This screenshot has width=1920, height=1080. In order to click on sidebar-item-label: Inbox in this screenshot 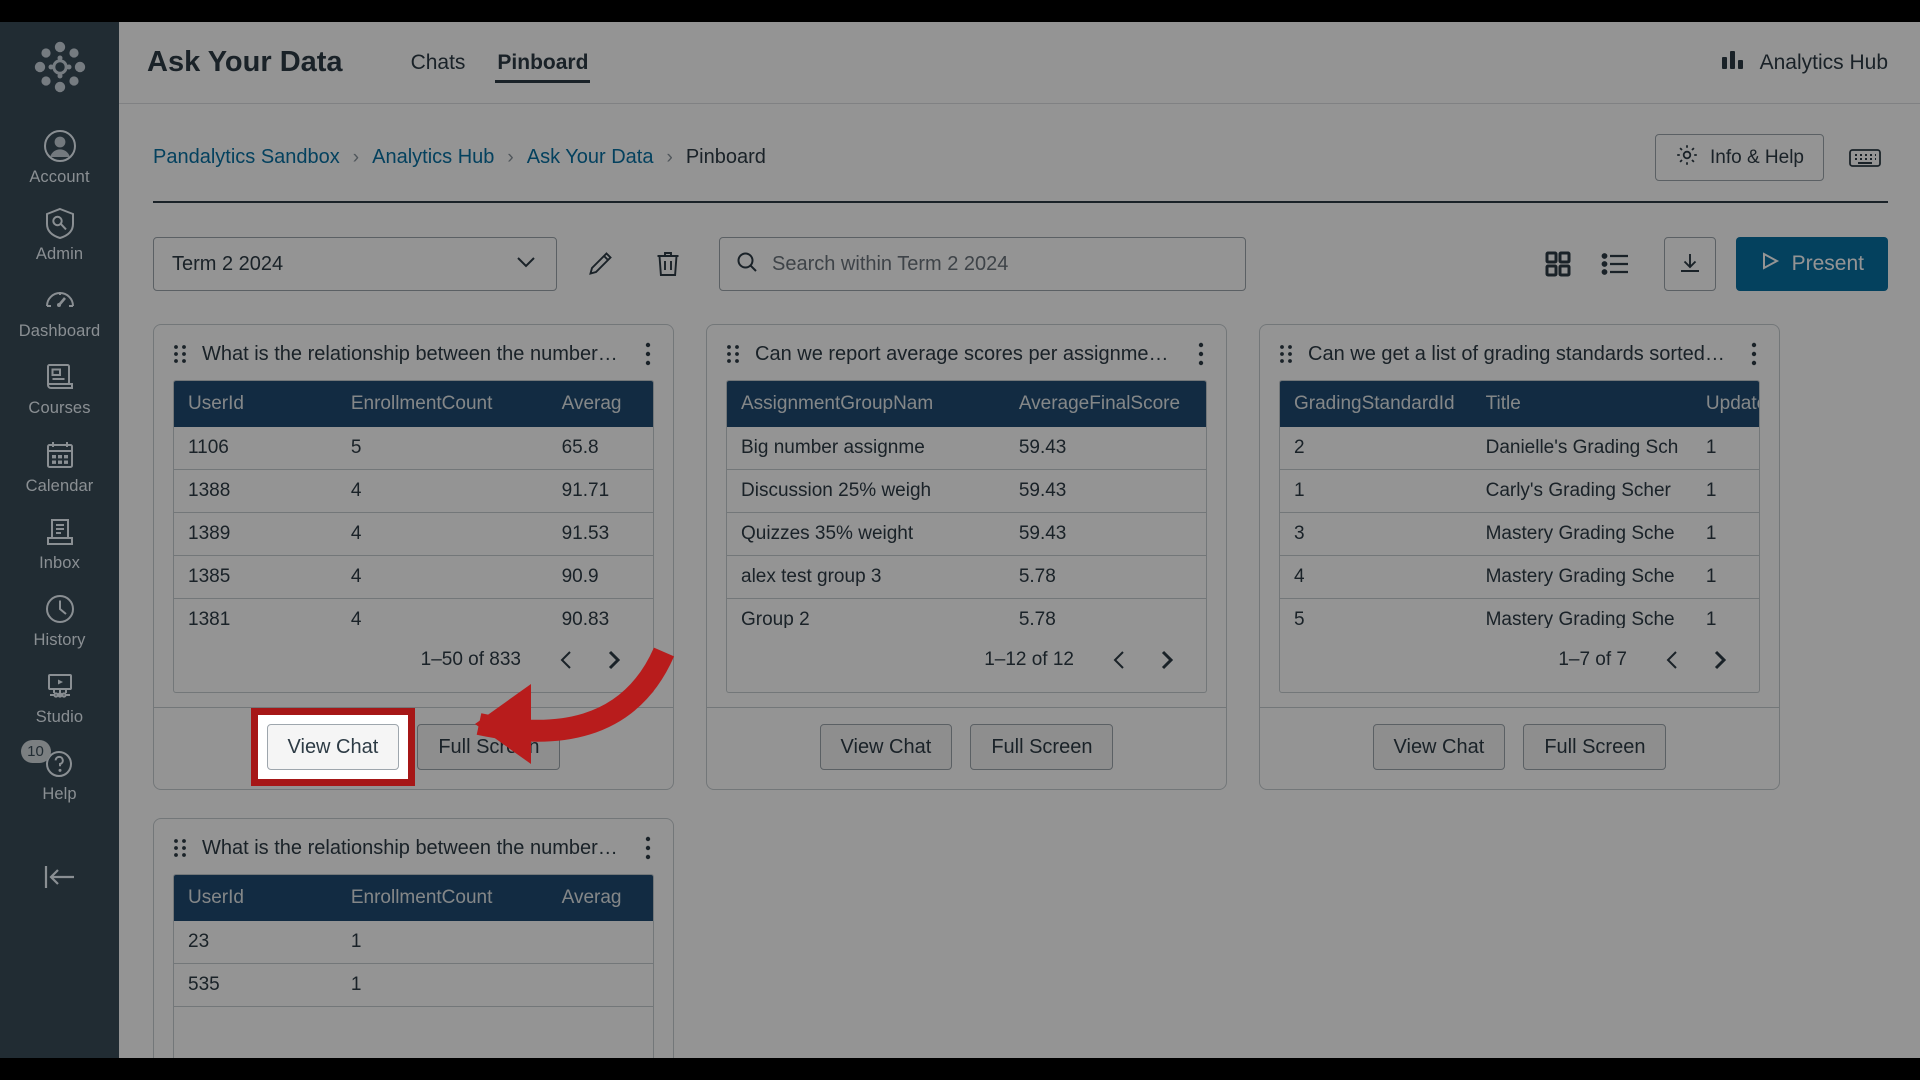, I will do `click(59, 562)`.